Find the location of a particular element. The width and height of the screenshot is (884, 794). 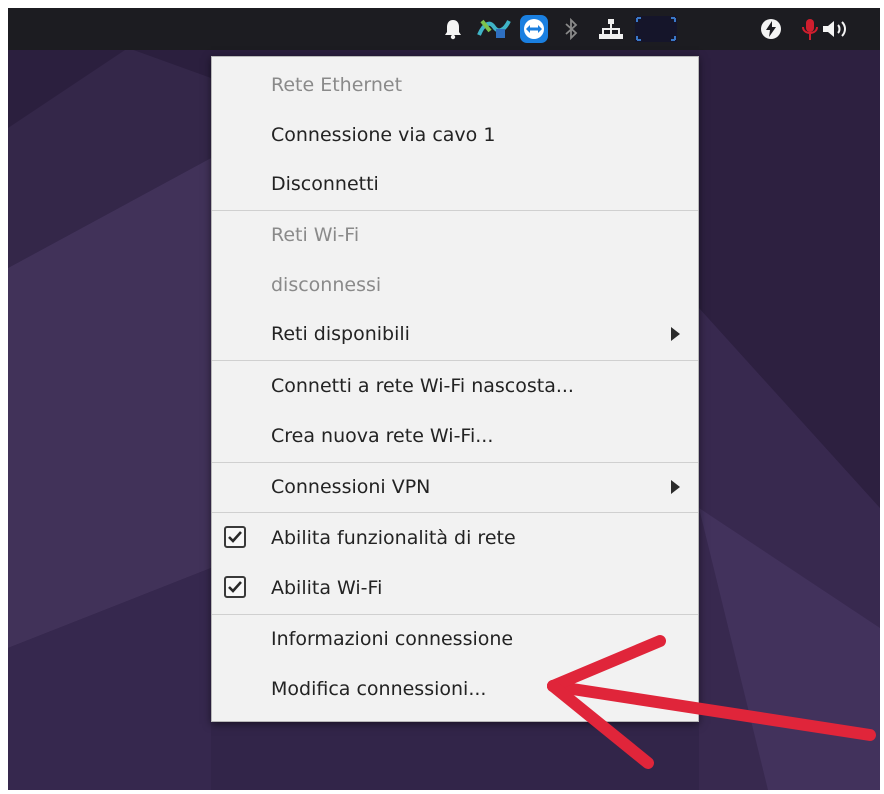

network-app-icon is located at coordinates (494, 29).